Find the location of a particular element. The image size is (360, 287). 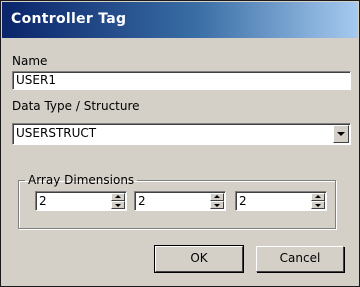

dimension-2-value: 2 is located at coordinates (142, 201).